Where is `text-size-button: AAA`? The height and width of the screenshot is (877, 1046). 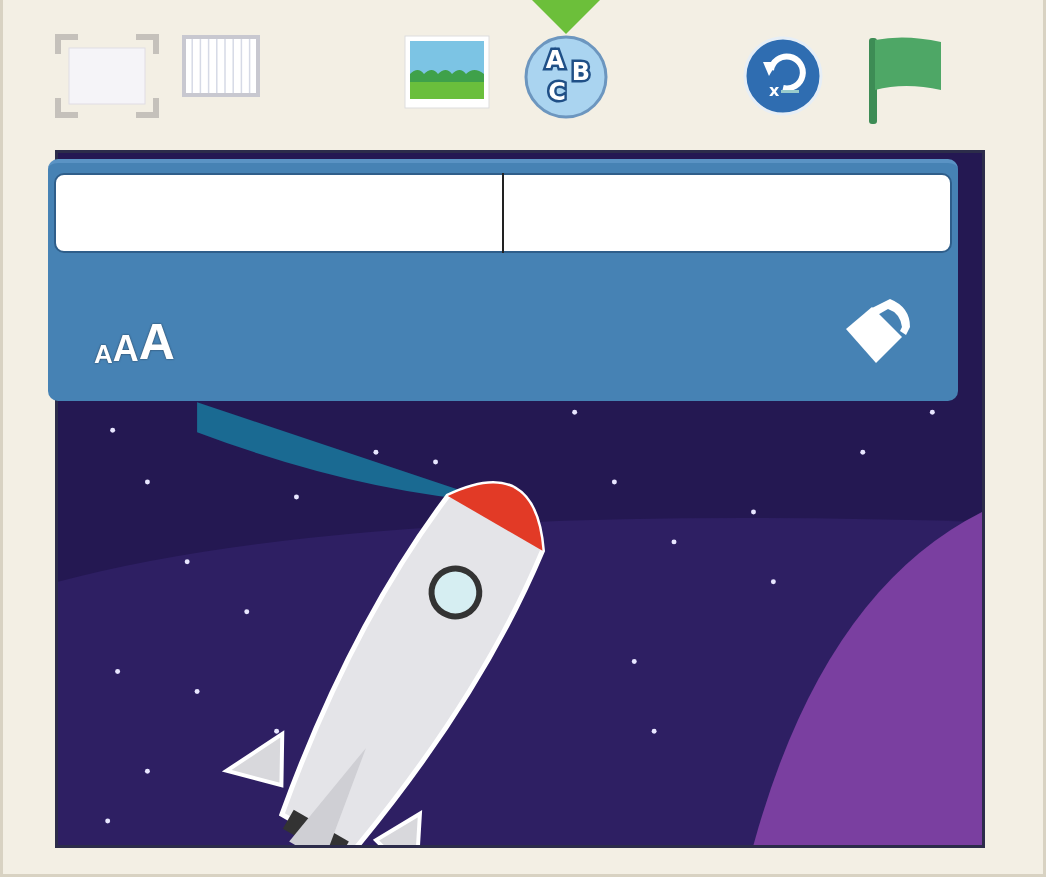
text-size-button: AAA is located at coordinates (134, 342).